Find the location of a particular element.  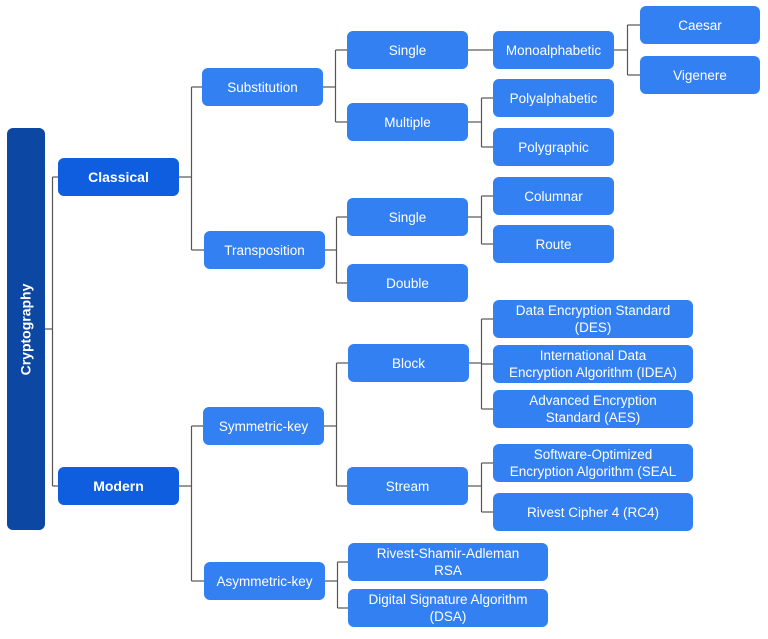

node-route: Route is located at coordinates (553, 244).